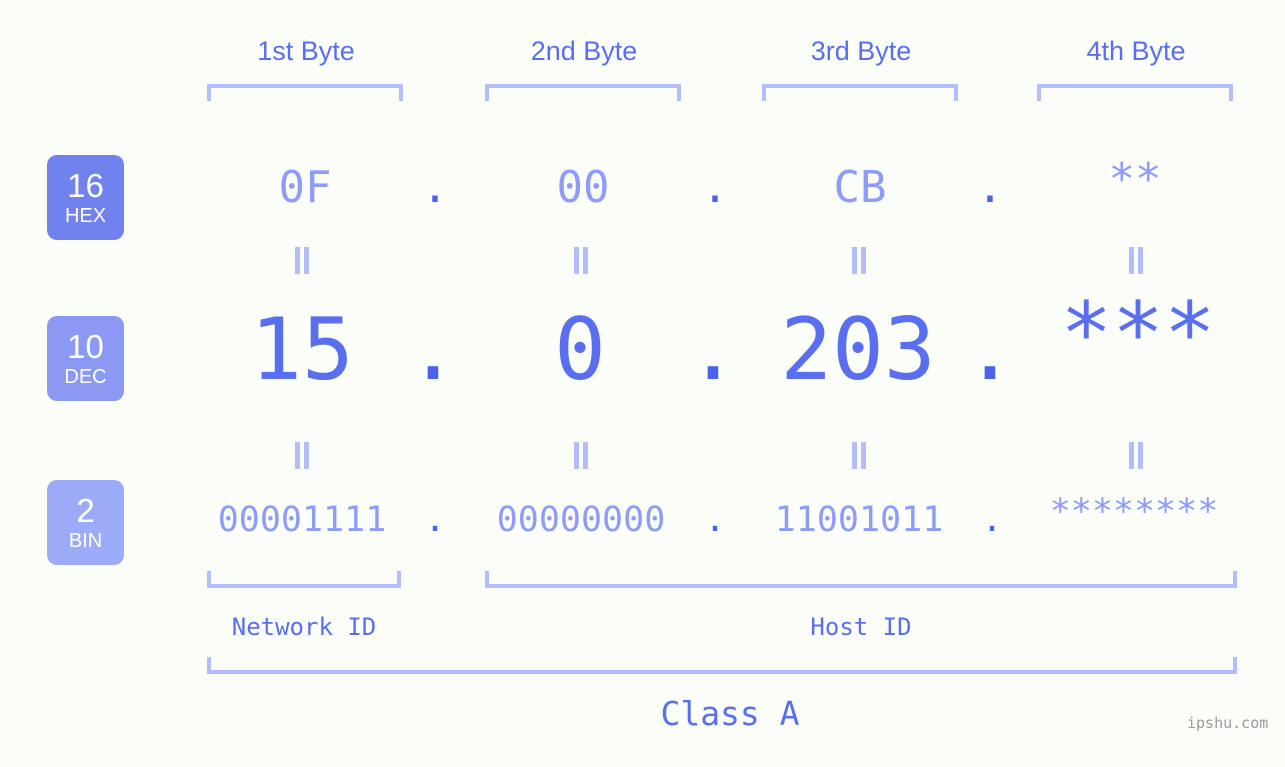  What do you see at coordinates (861, 51) in the screenshot?
I see `byte-header-3: 3rd Byte` at bounding box center [861, 51].